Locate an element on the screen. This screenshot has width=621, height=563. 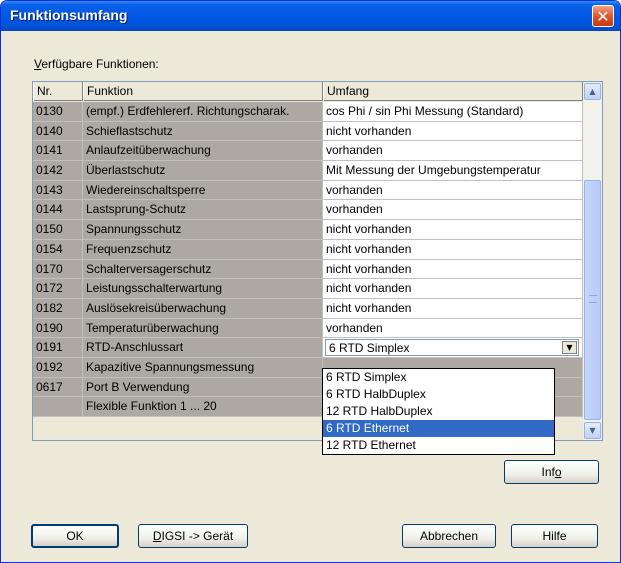
table-row: 0144 Lastsprung-Schutz vorhanden is located at coordinates (308, 210).